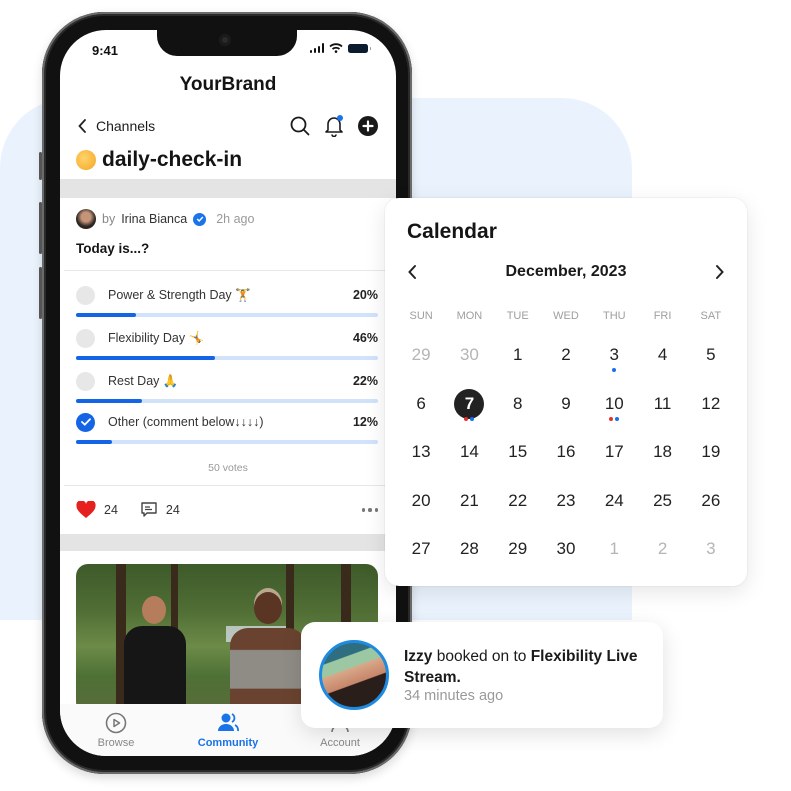  Describe the element at coordinates (116, 126) in the screenshot. I see `back-button: Channels` at that location.